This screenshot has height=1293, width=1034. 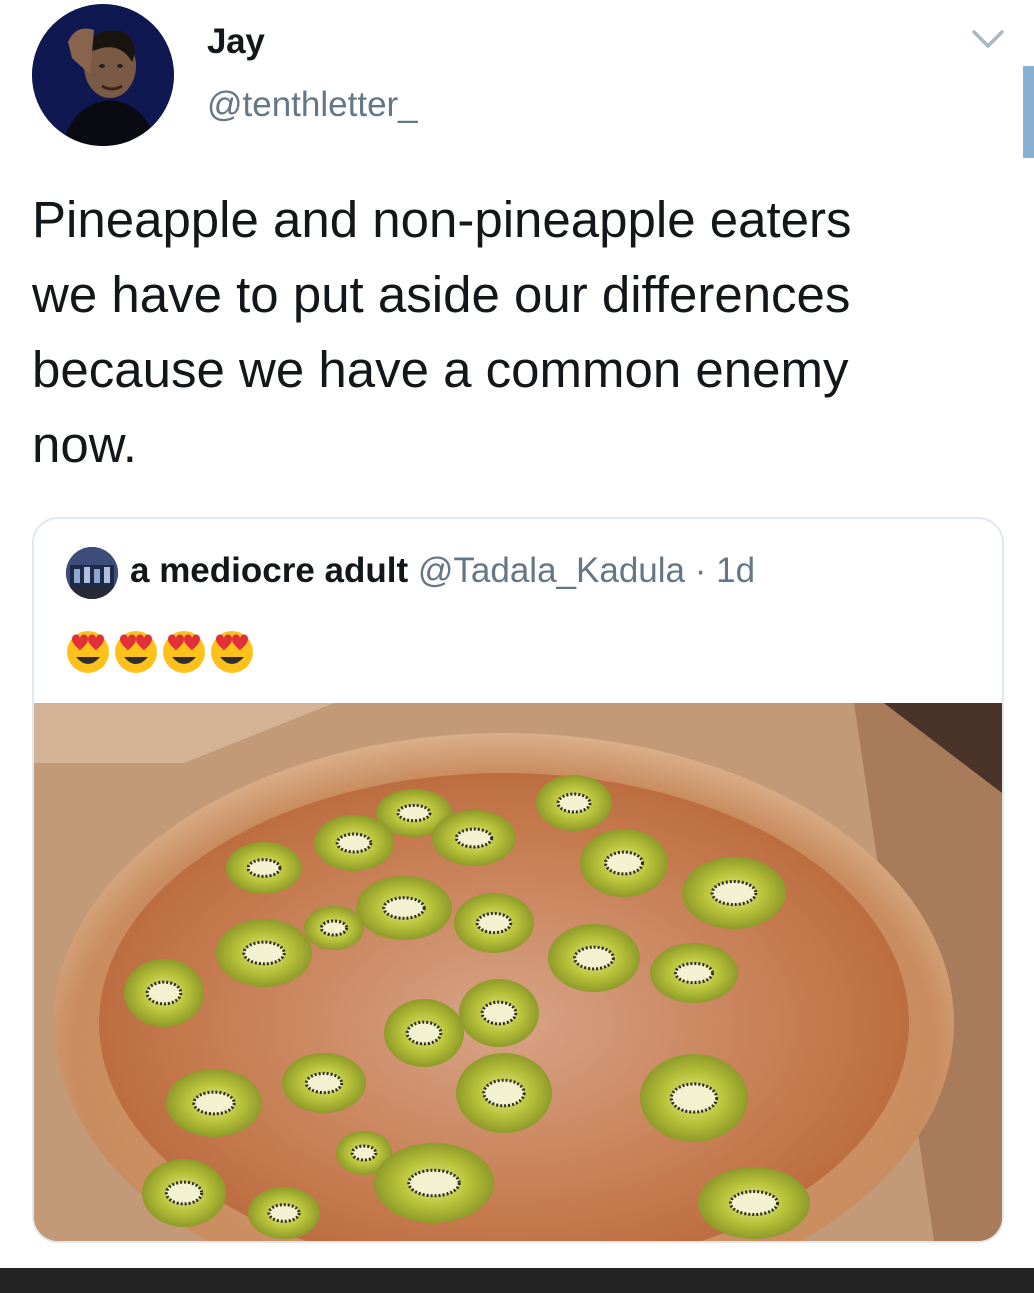 I want to click on tweet-text-line: because we have a common enemy, so click(x=440, y=369).